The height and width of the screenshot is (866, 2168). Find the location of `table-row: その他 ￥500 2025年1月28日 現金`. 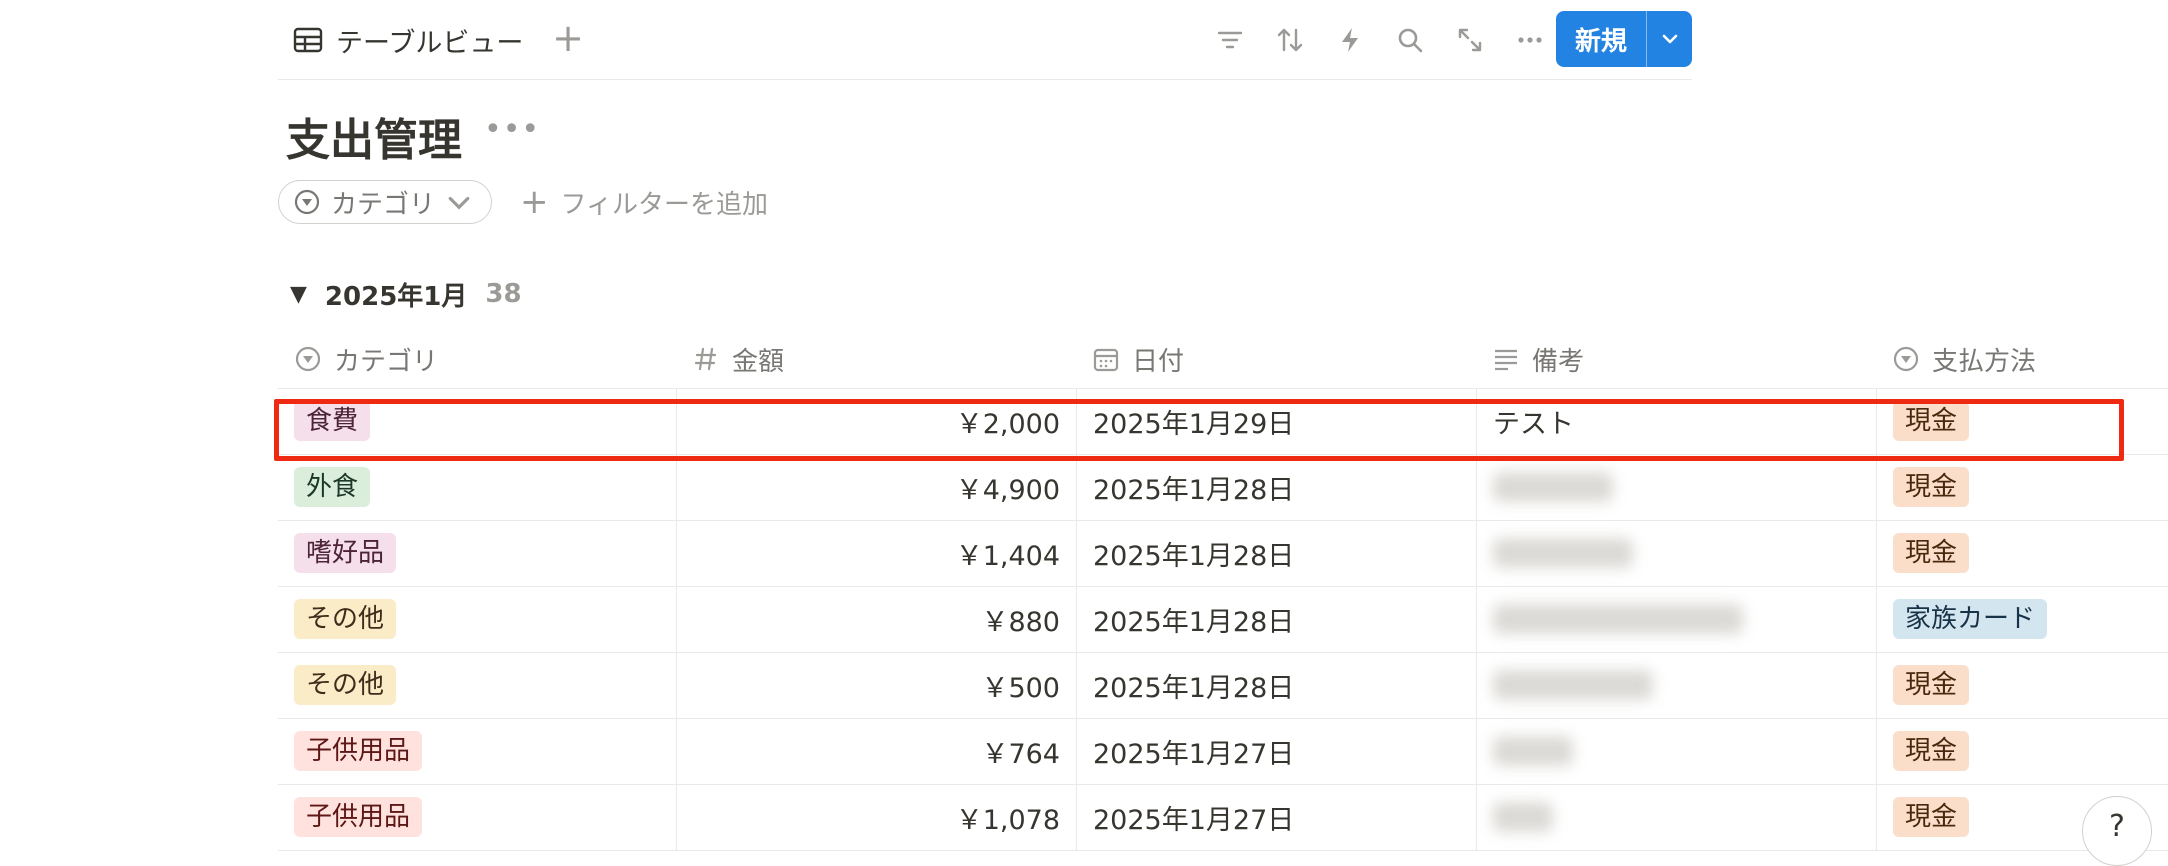

table-row: その他 ￥500 2025年1月28日 現金 is located at coordinates (1223, 685).